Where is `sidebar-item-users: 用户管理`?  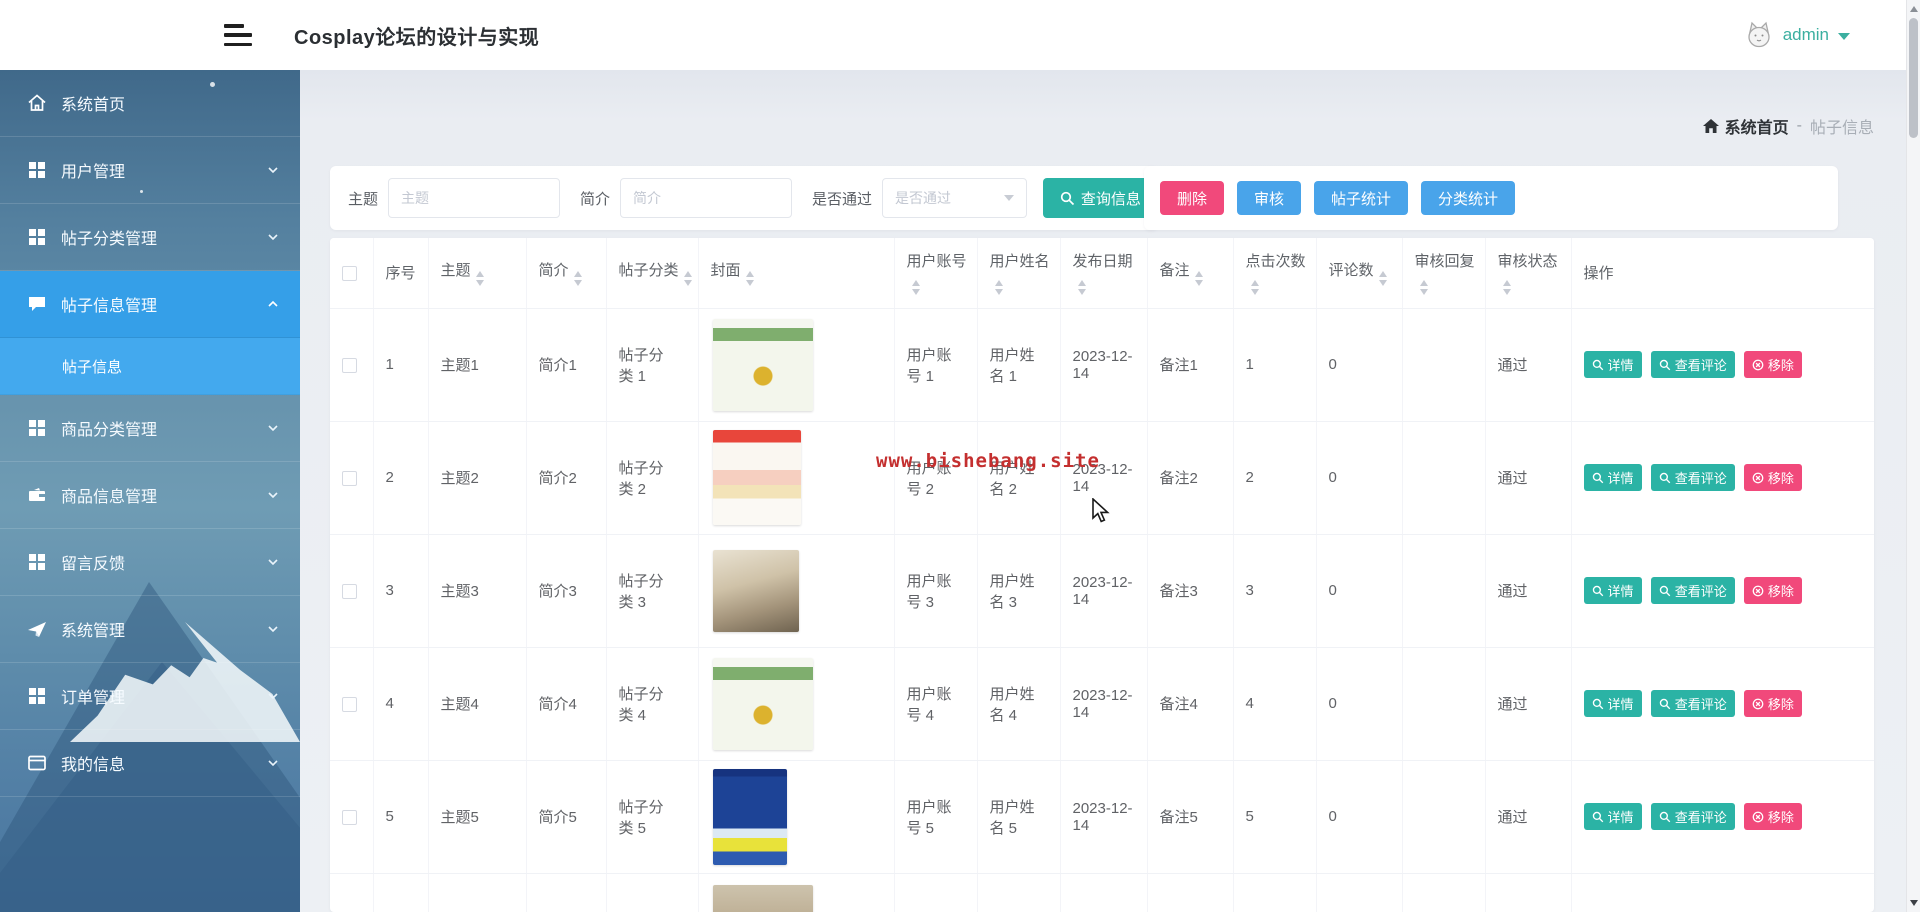
sidebar-item-users: 用户管理 is located at coordinates (150, 170).